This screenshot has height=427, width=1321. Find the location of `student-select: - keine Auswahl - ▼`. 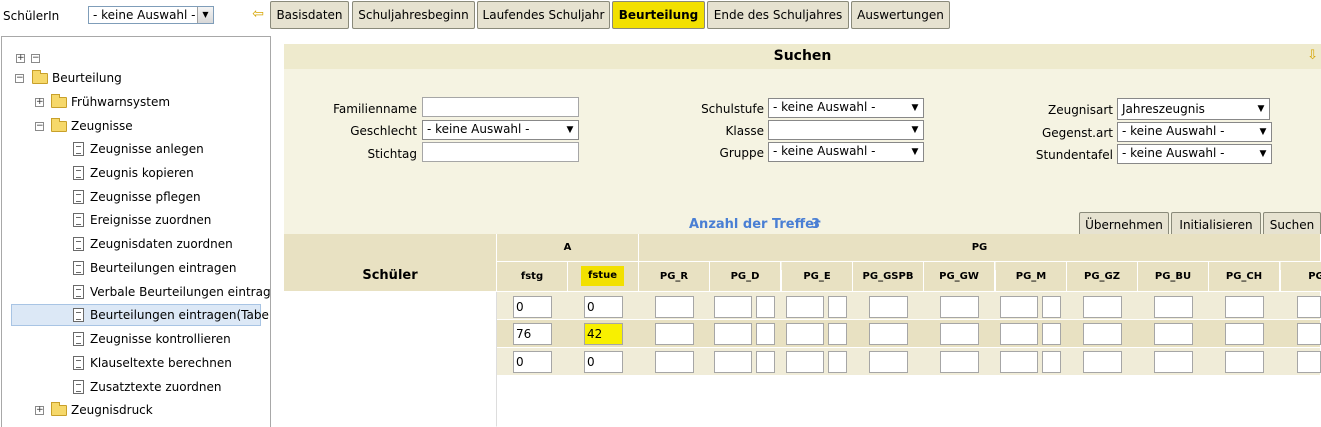

student-select: - keine Auswahl - ▼ is located at coordinates (151, 15).